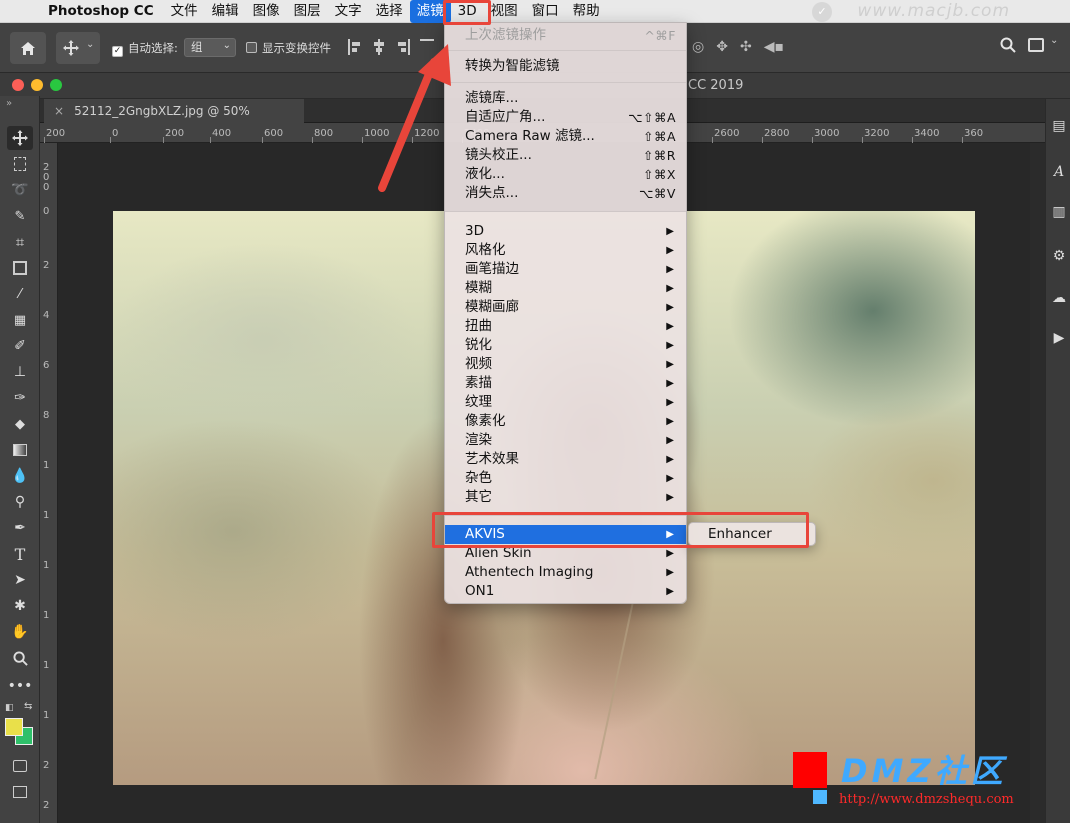 This screenshot has height=823, width=1070. I want to click on menu-item-adaptive-wide-angle: 自适应广角... ⌥⇧⌘A, so click(565, 117).